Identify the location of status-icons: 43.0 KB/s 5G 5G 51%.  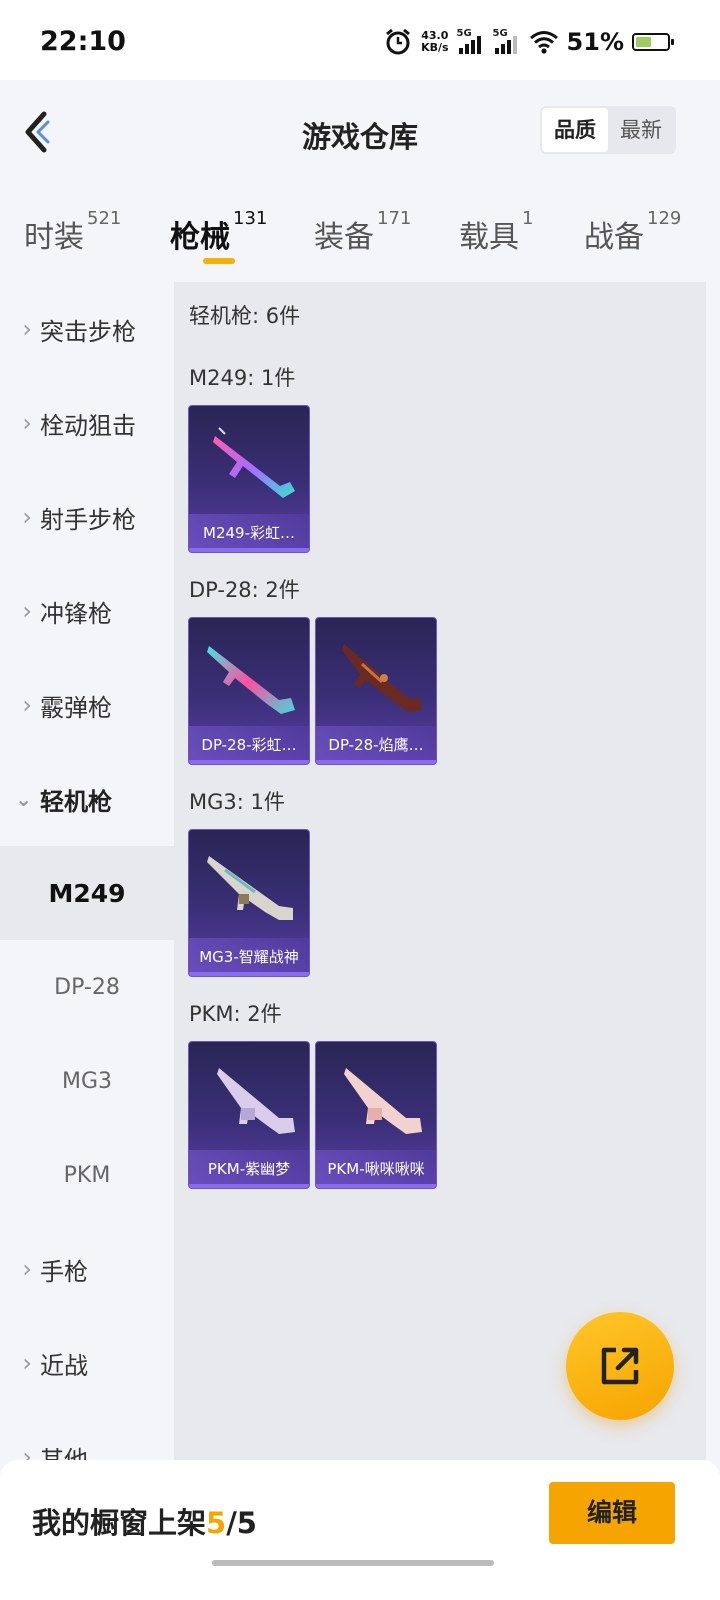
(528, 42).